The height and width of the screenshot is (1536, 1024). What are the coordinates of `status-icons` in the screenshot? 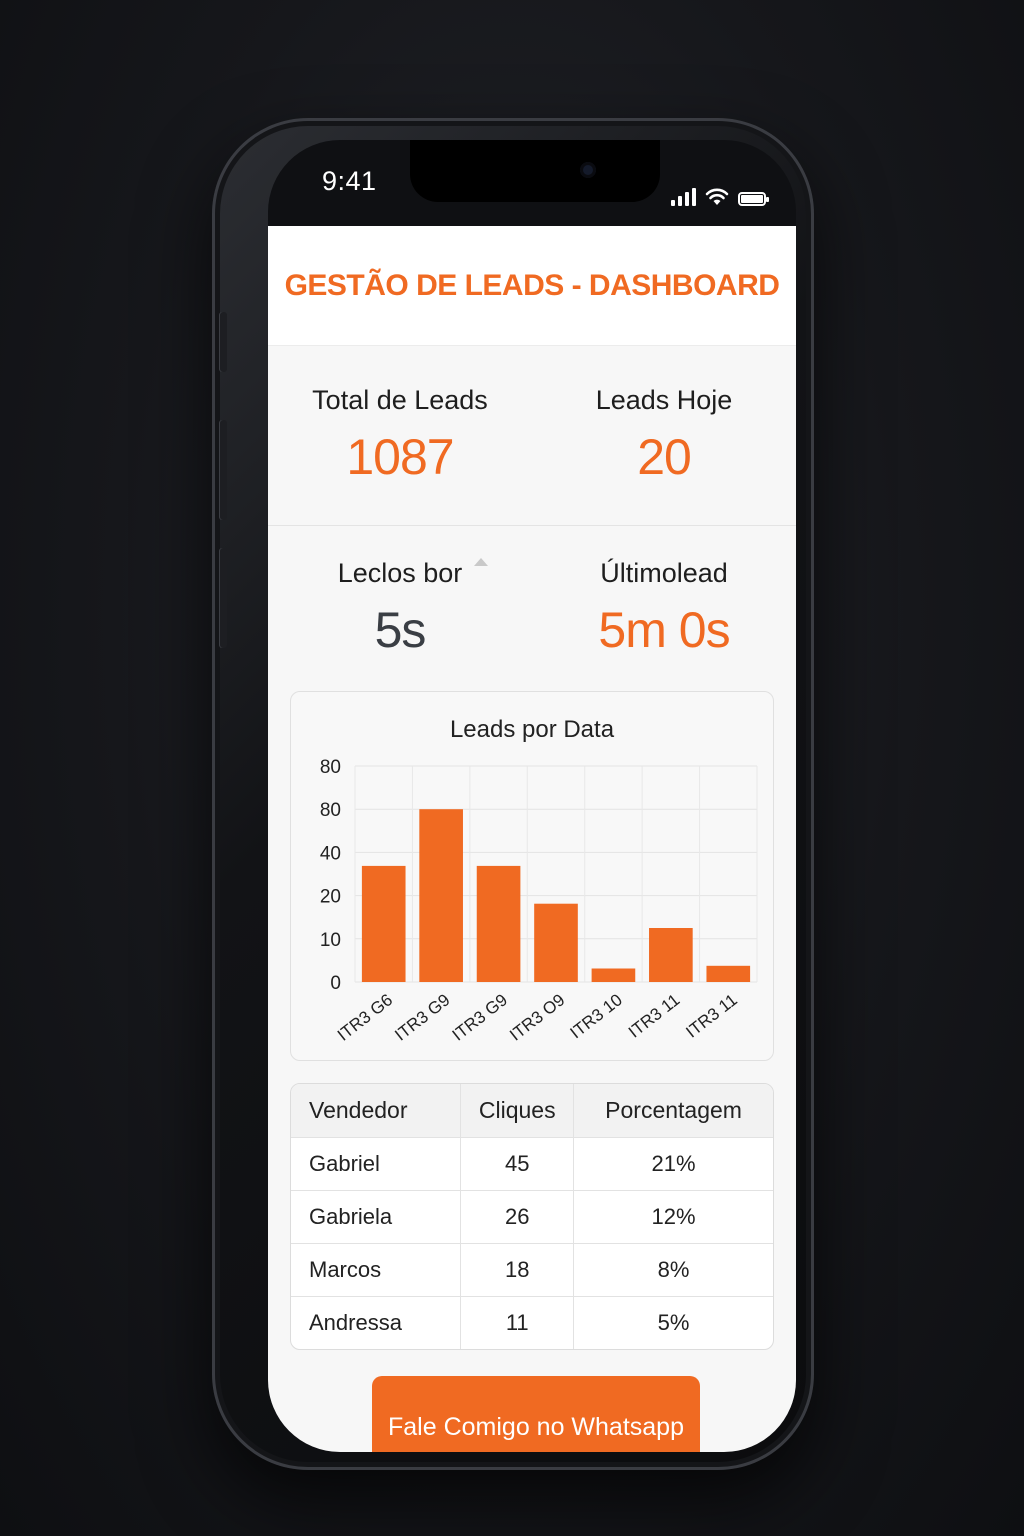 It's located at (720, 195).